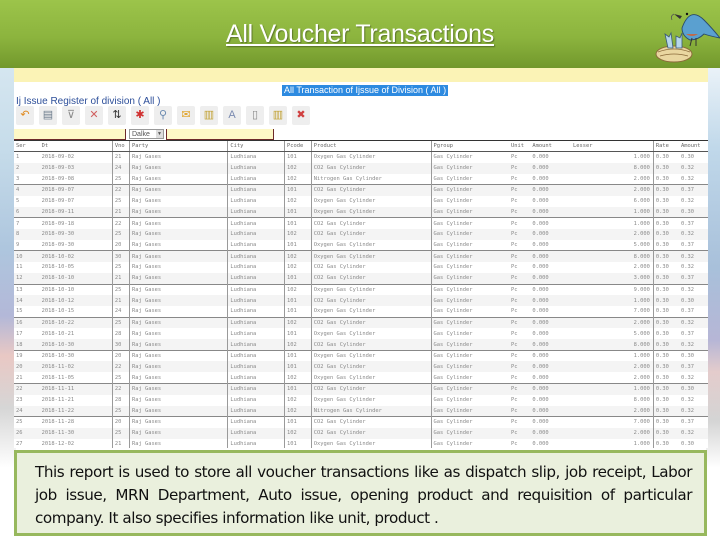  Describe the element at coordinates (278, 115) in the screenshot. I see `grid-button: ▥` at that location.